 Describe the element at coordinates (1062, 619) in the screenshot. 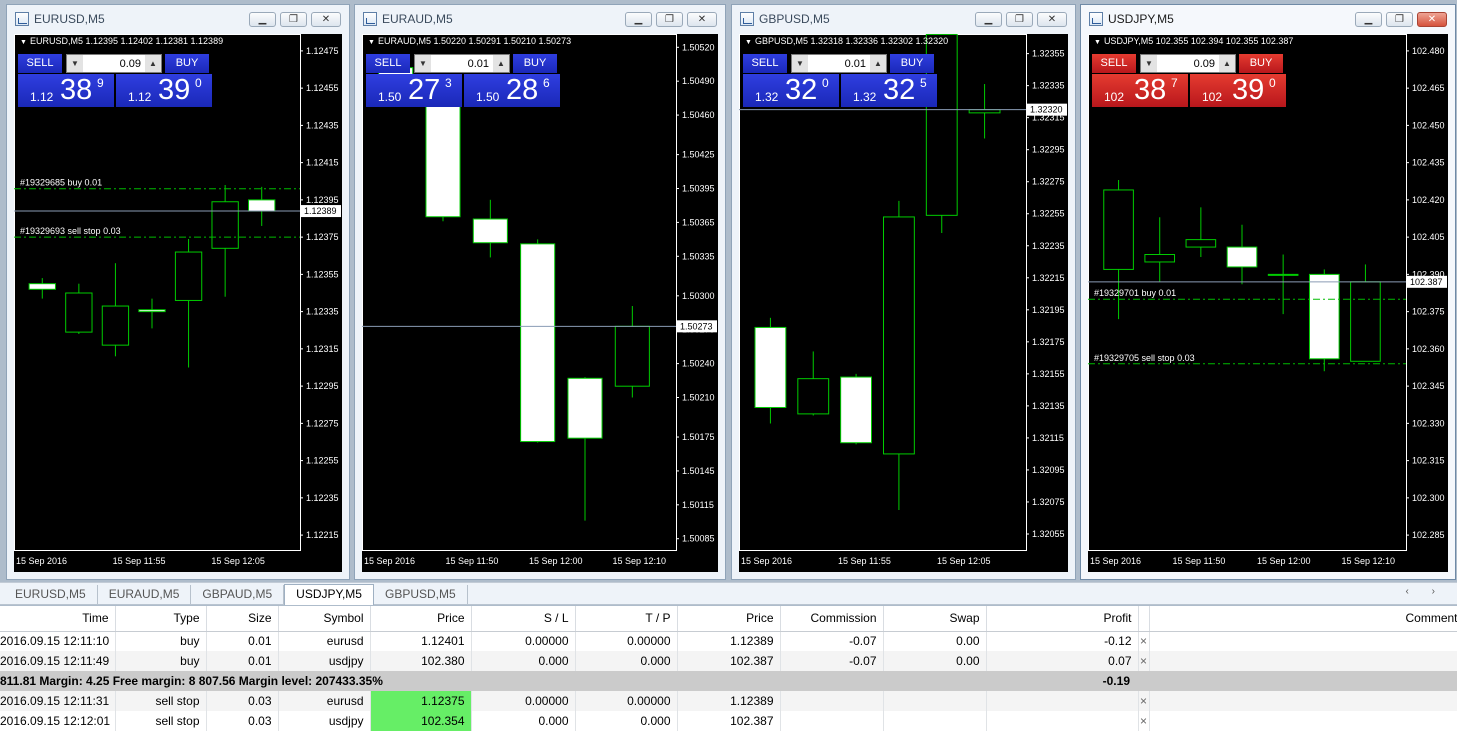

I see `column-header: Profit` at that location.